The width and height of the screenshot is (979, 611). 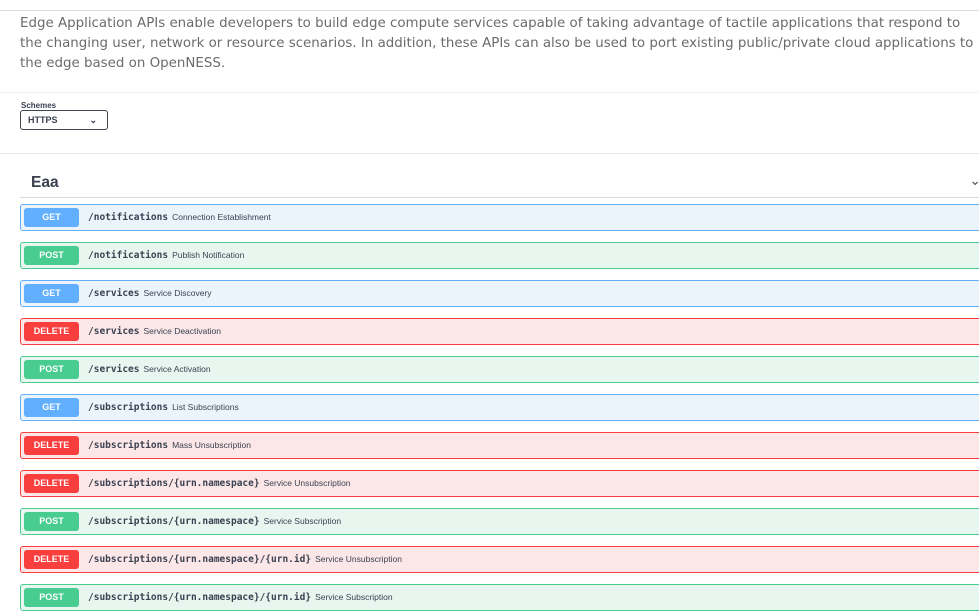 What do you see at coordinates (64, 120) in the screenshot?
I see `schemes-select: HTTPS ⌄` at bounding box center [64, 120].